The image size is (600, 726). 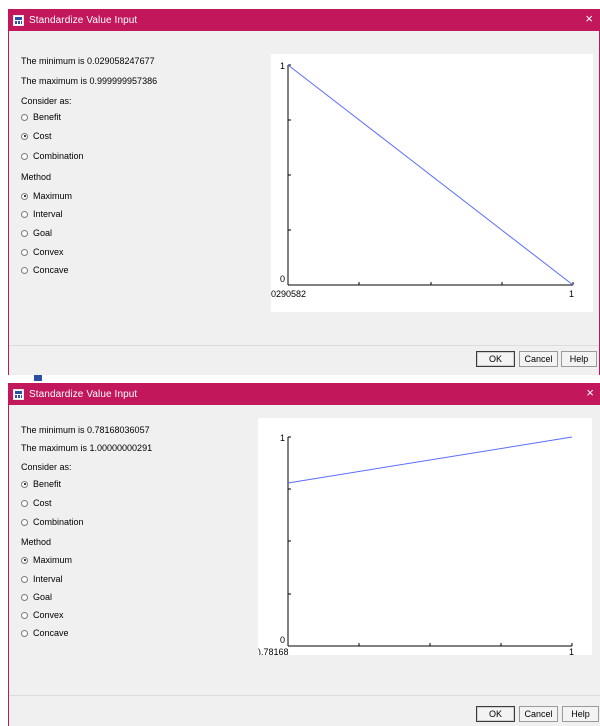 What do you see at coordinates (288, 294) in the screenshot?
I see `x-tick-label-left: 0290582` at bounding box center [288, 294].